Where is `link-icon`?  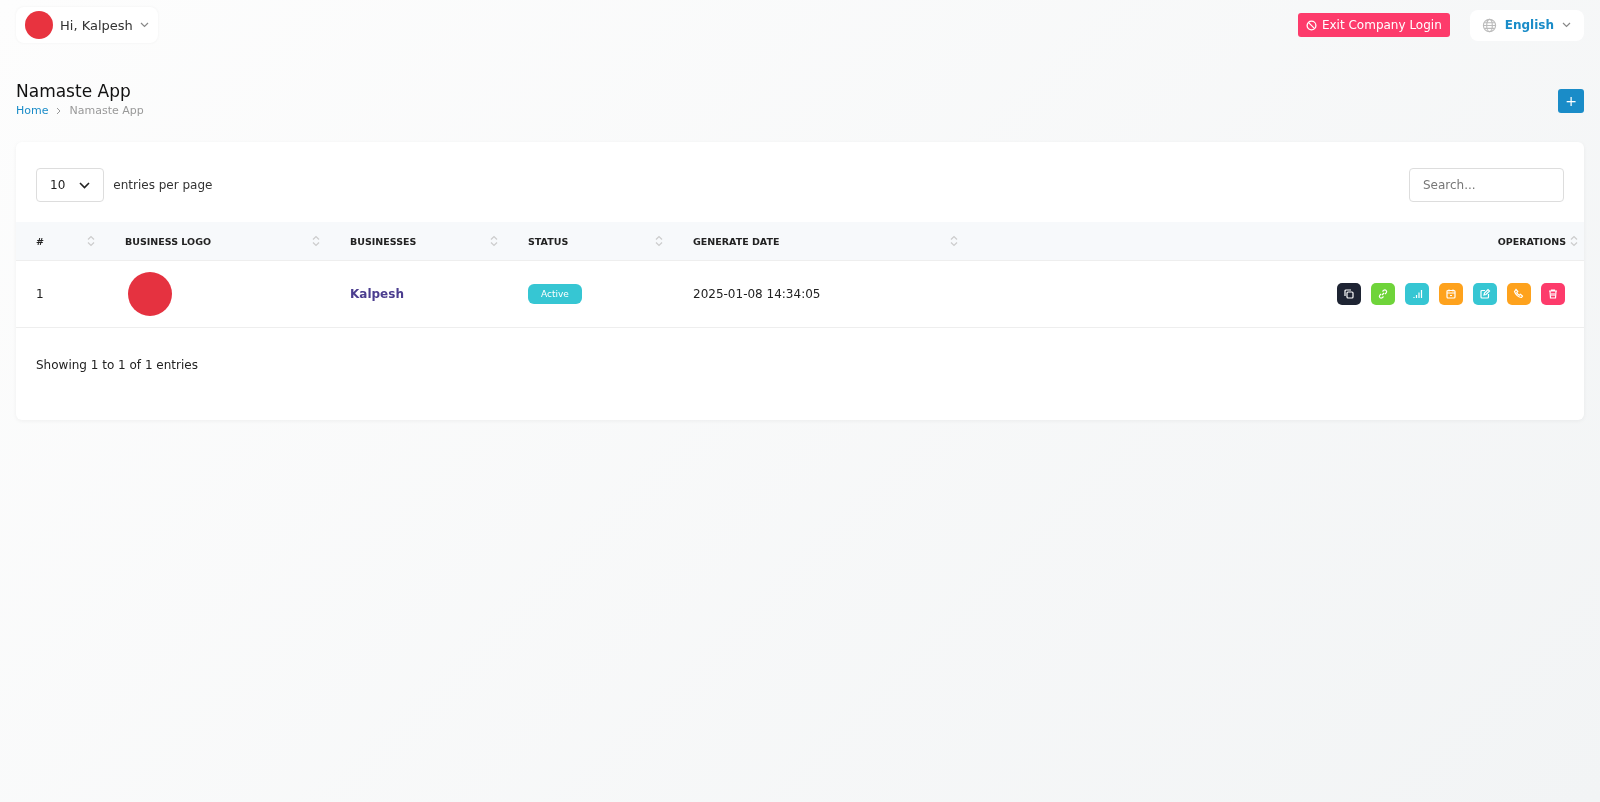
link-icon is located at coordinates (1383, 294).